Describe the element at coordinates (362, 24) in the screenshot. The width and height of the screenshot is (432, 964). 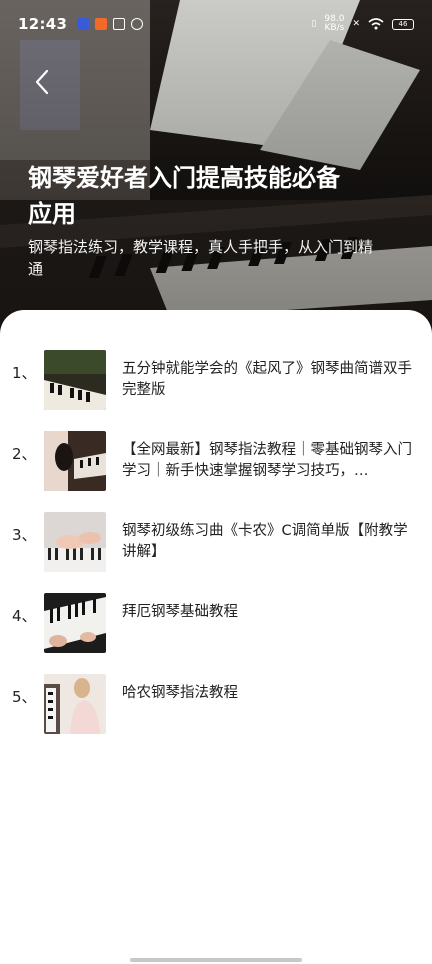
I see `status-right: ▯ 98.0 KB/s ✕ 46` at that location.